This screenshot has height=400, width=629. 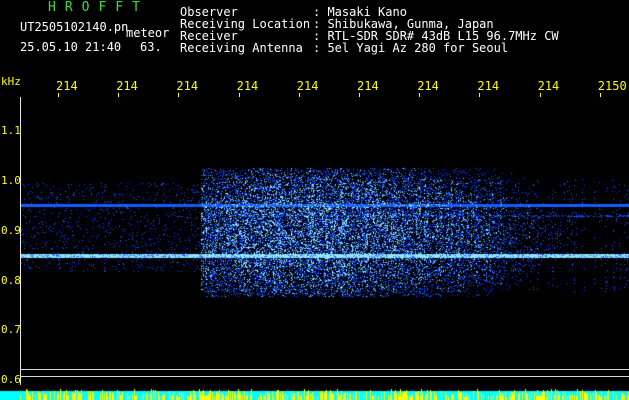 What do you see at coordinates (71, 47) in the screenshot?
I see `date-time: 25.05.10 21:40` at bounding box center [71, 47].